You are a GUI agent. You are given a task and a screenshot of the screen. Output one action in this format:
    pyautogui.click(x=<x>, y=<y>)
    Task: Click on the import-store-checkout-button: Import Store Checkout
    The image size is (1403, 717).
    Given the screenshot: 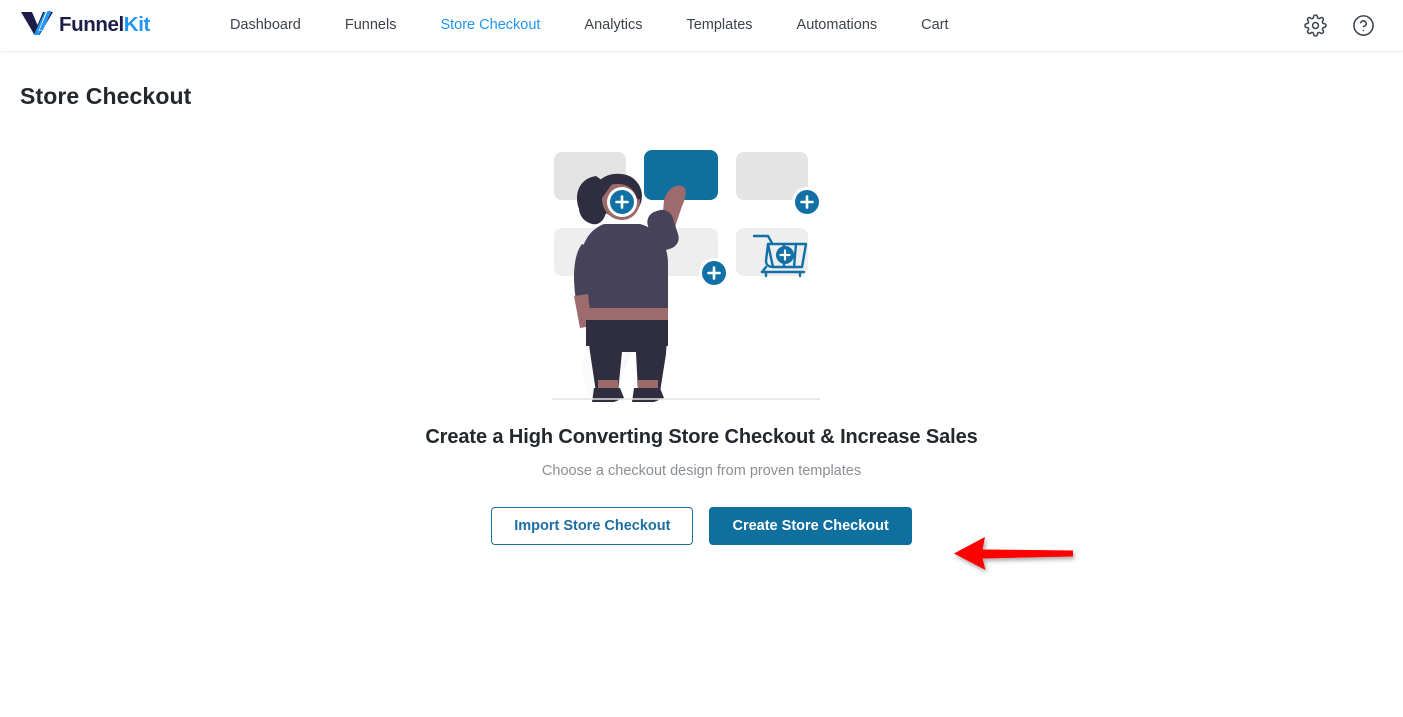 What is the action you would take?
    pyautogui.click(x=592, y=526)
    